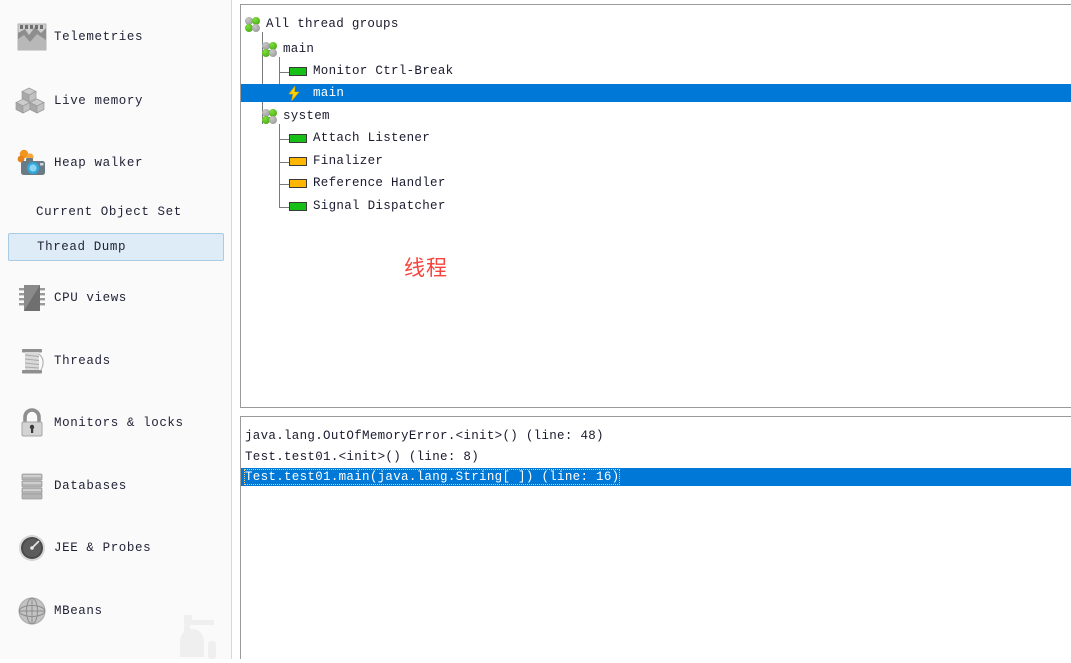 This screenshot has height=663, width=1071. What do you see at coordinates (32, 101) in the screenshot?
I see `memory-blocks-icon` at bounding box center [32, 101].